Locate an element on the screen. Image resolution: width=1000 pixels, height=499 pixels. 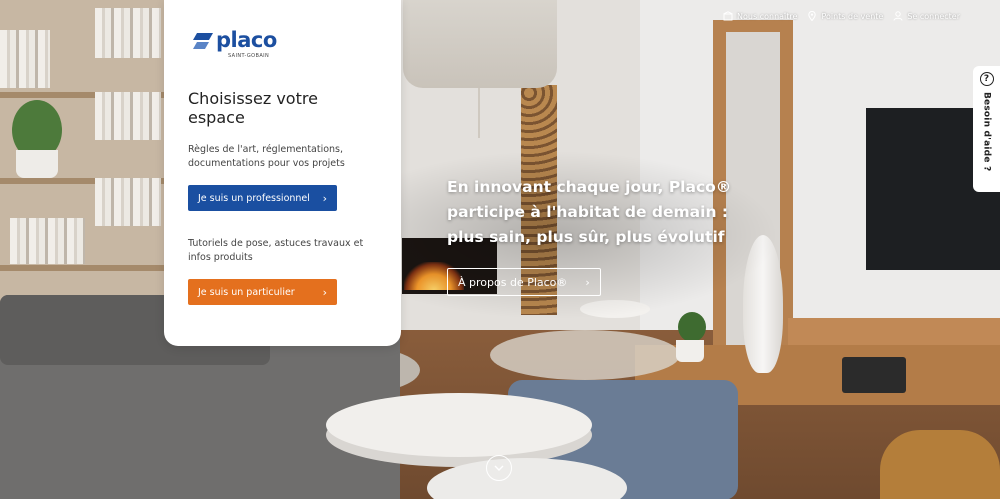
individual-button-label: Je suis un particulier is located at coordinates (246, 292).